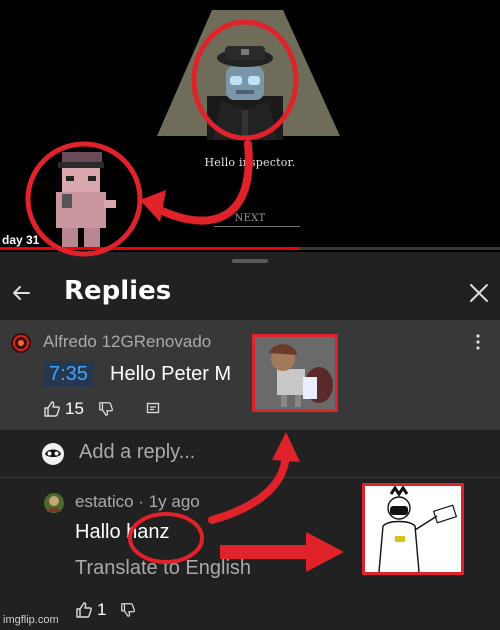 The image size is (500, 630). What do you see at coordinates (163, 568) in the screenshot?
I see `translate-link: Translate to English` at bounding box center [163, 568].